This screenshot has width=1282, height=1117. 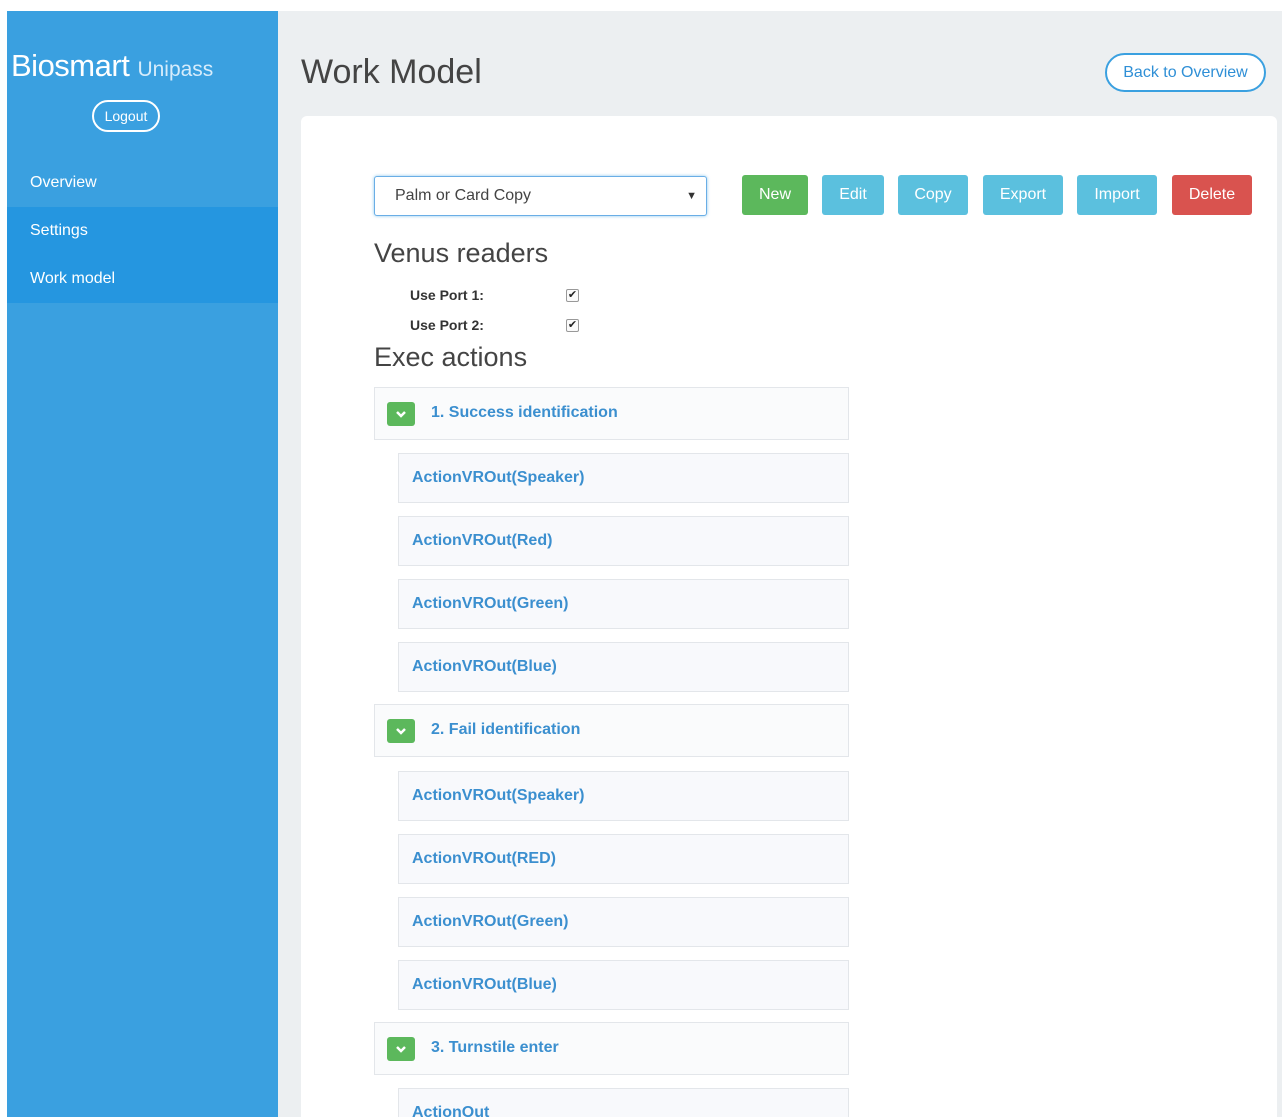 What do you see at coordinates (623, 1102) in the screenshot?
I see `action-item: ActionOut` at bounding box center [623, 1102].